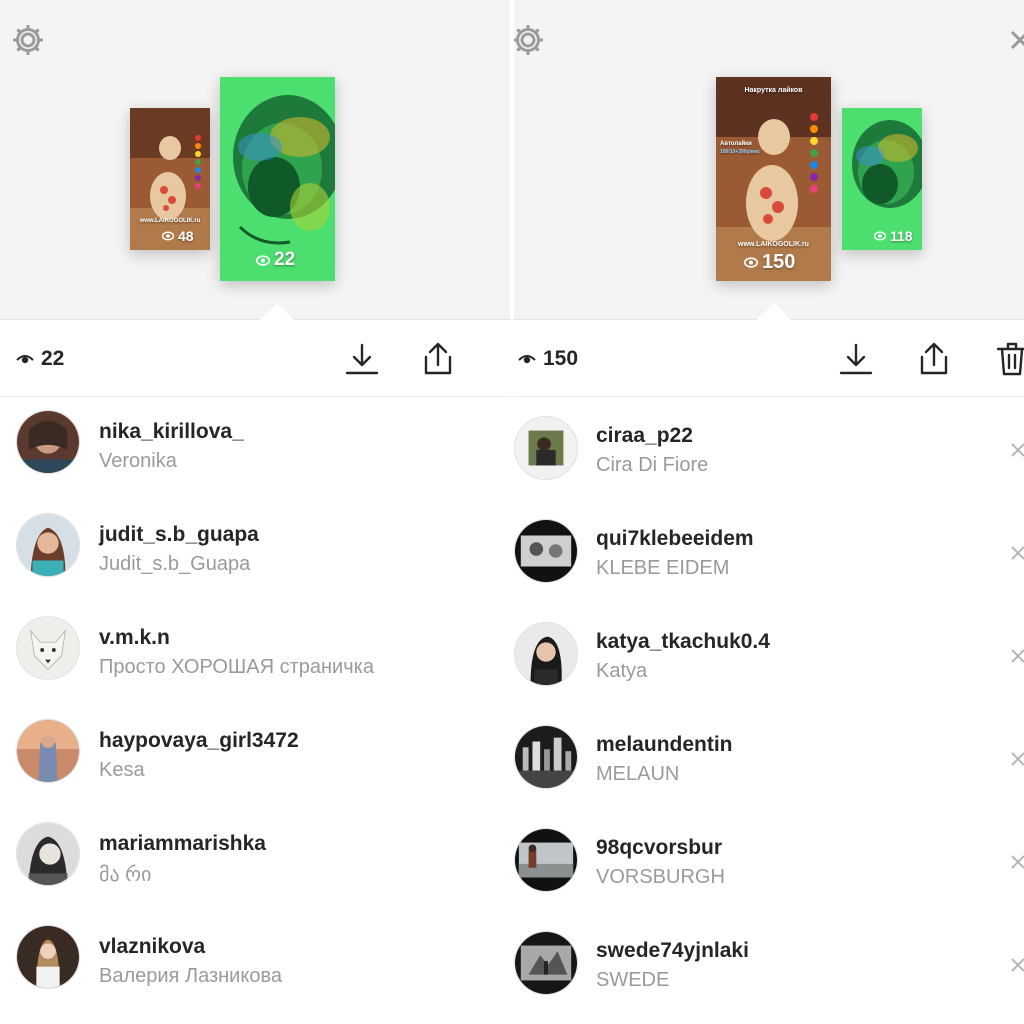 The width and height of the screenshot is (1024, 1024). Describe the element at coordinates (779, 262) in the screenshot. I see `story-views-count: 150` at that location.